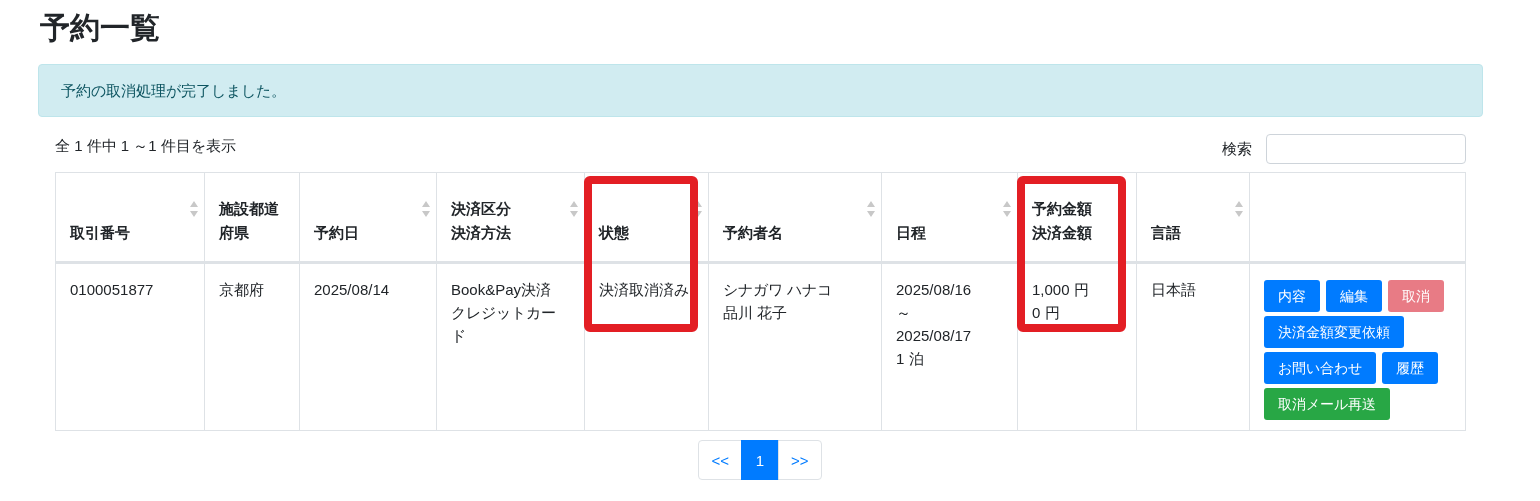  Describe the element at coordinates (720, 460) in the screenshot. I see `page-link: <<` at that location.